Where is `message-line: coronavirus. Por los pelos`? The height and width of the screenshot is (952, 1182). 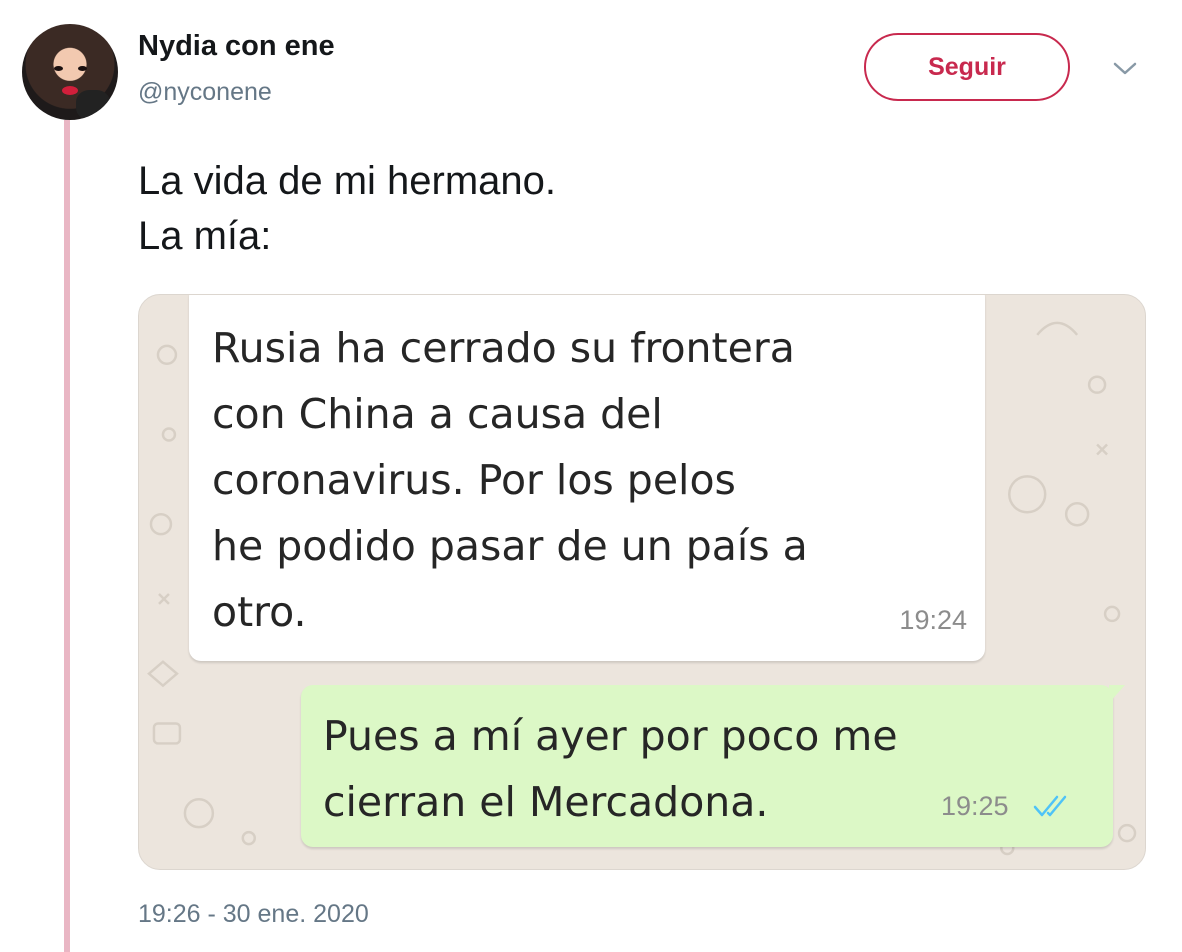
message-line: coronavirus. Por los pelos is located at coordinates (474, 480).